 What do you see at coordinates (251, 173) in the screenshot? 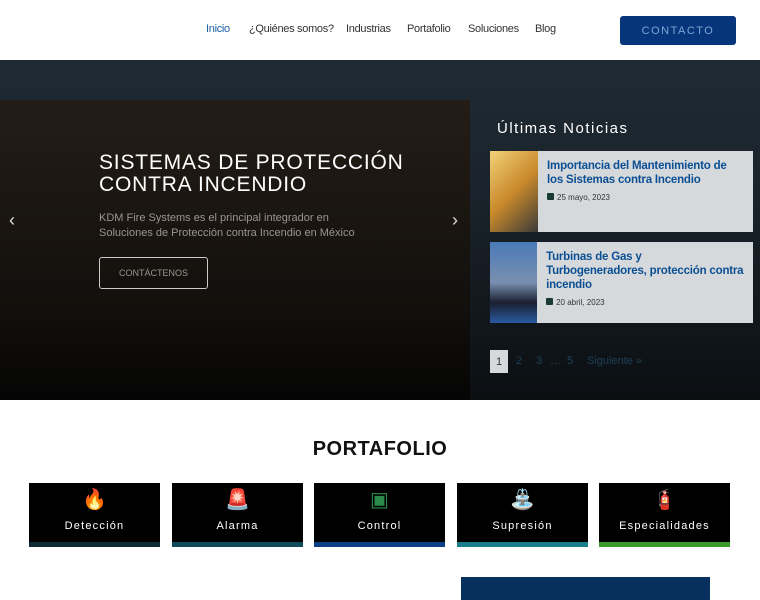
I see `hero-title: SISTEMAS DE PROTECCIÓN CONTRA INCENDIO` at bounding box center [251, 173].